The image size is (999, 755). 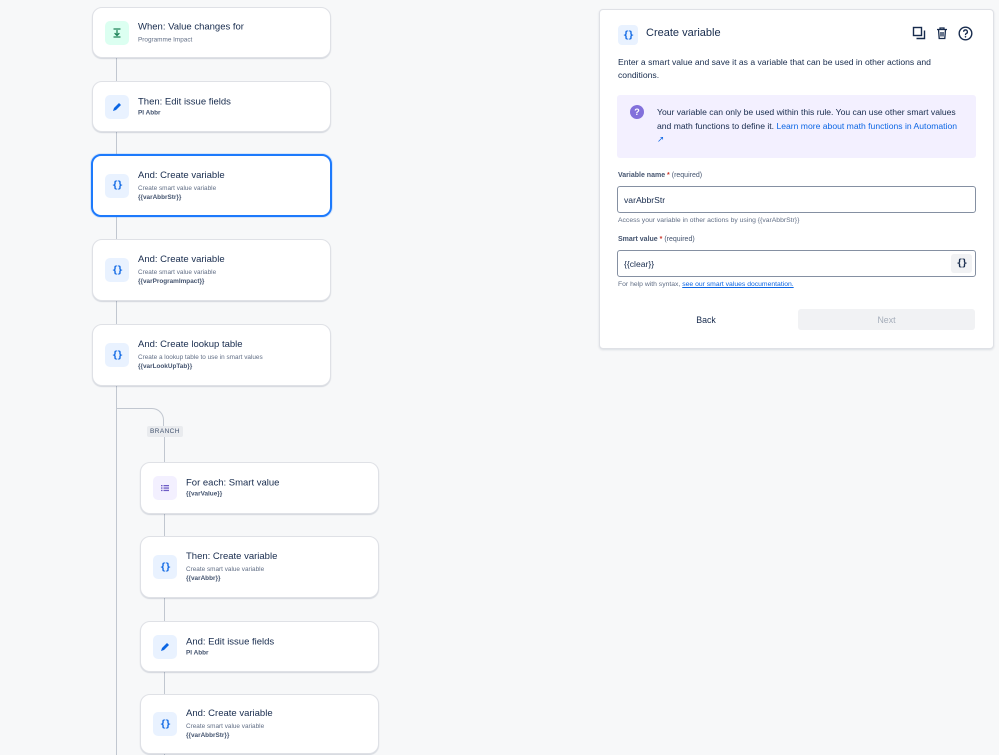 What do you see at coordinates (171, 281) in the screenshot?
I see `card-detail: {{varProgramImpact}}` at bounding box center [171, 281].